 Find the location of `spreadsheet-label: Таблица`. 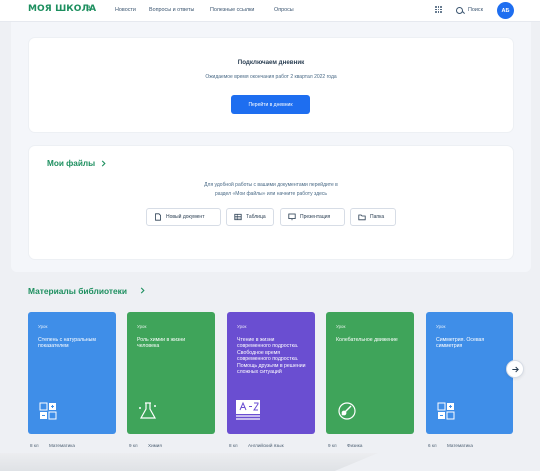

spreadsheet-label: Таблица is located at coordinates (256, 217).